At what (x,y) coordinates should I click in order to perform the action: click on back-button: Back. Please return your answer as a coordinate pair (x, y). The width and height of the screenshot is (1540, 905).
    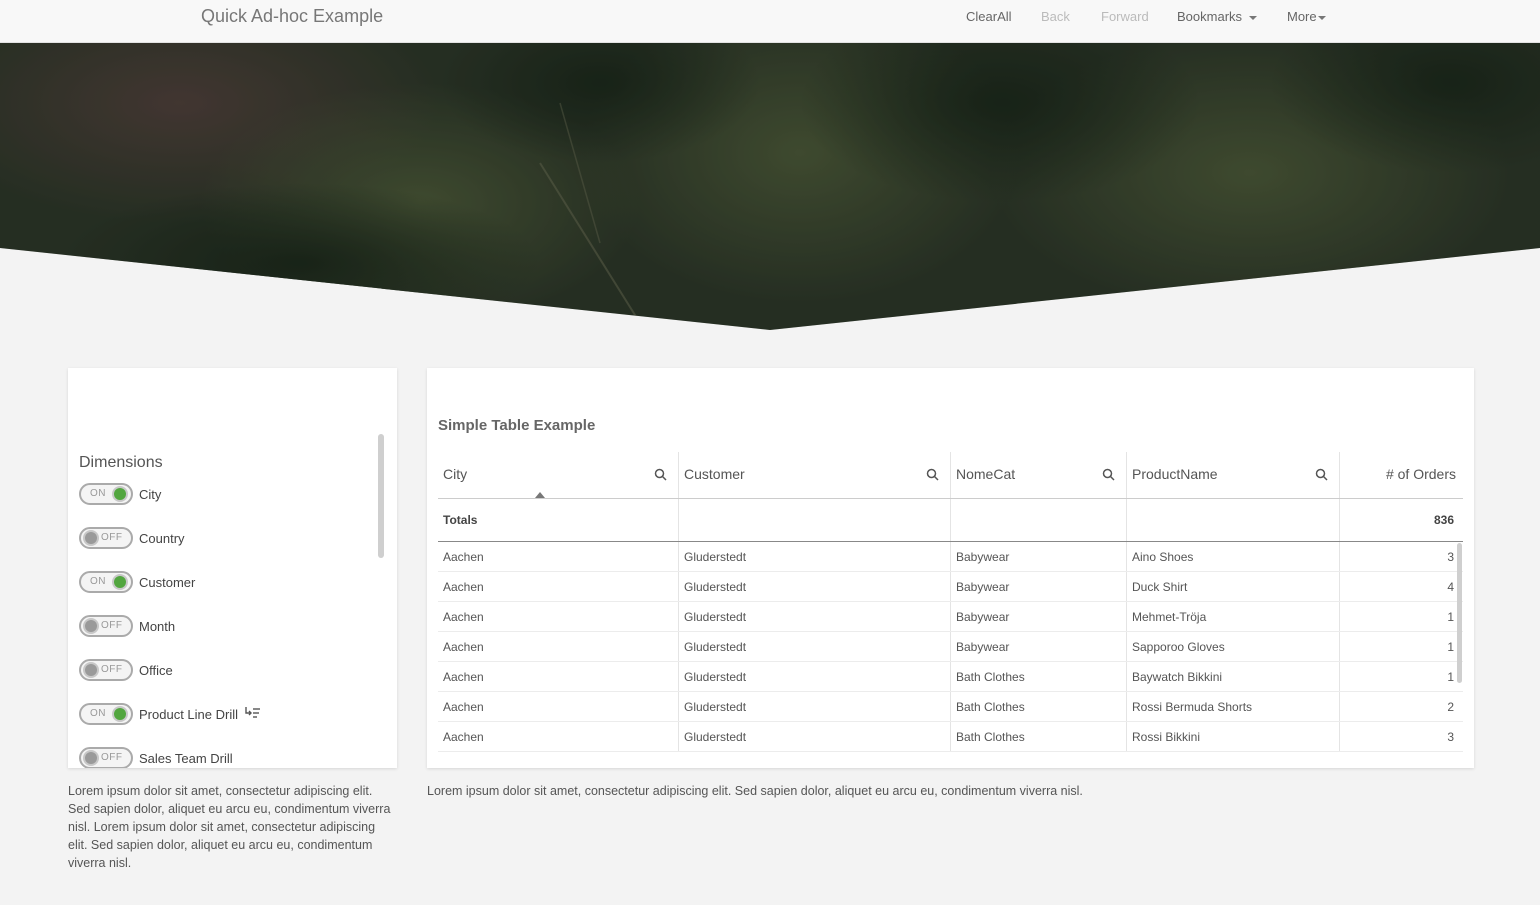
    Looking at the image, I should click on (1055, 16).